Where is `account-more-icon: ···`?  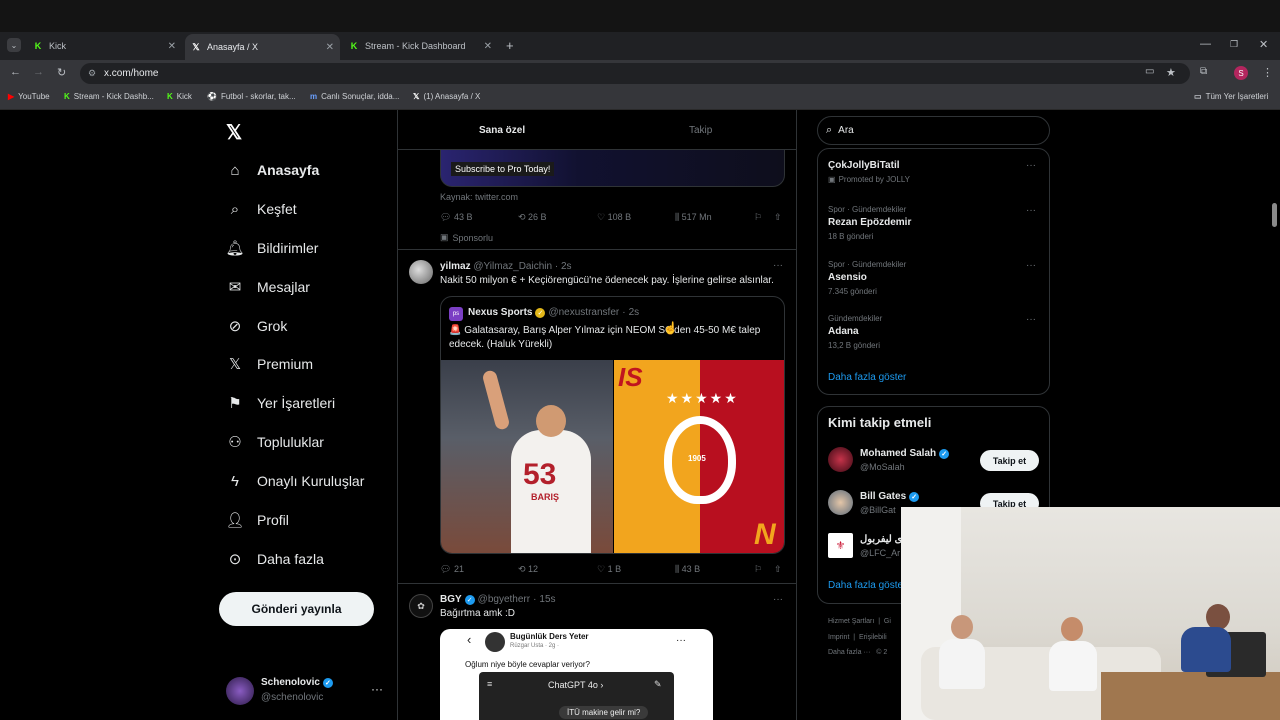
account-more-icon: ··· is located at coordinates (377, 689).